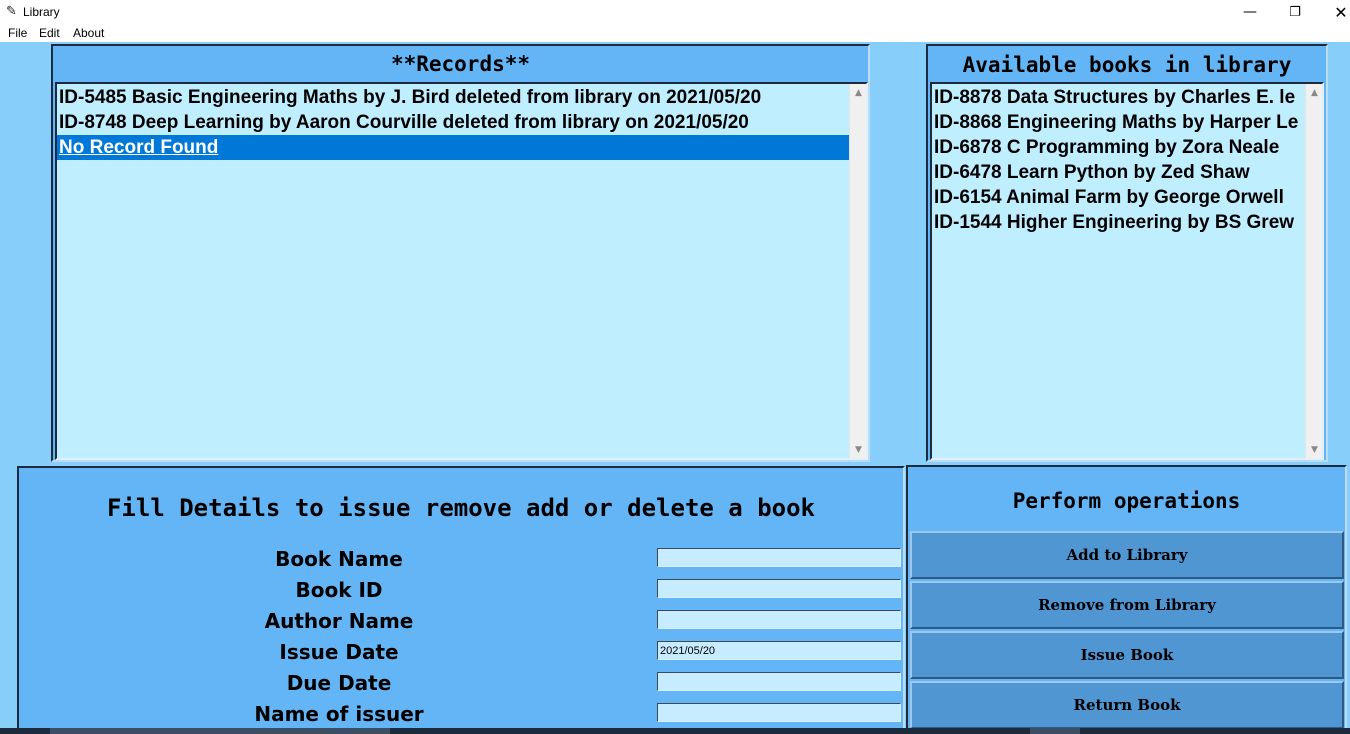 This screenshot has height=734, width=1350. What do you see at coordinates (675, 731) in the screenshot?
I see `taskbar` at bounding box center [675, 731].